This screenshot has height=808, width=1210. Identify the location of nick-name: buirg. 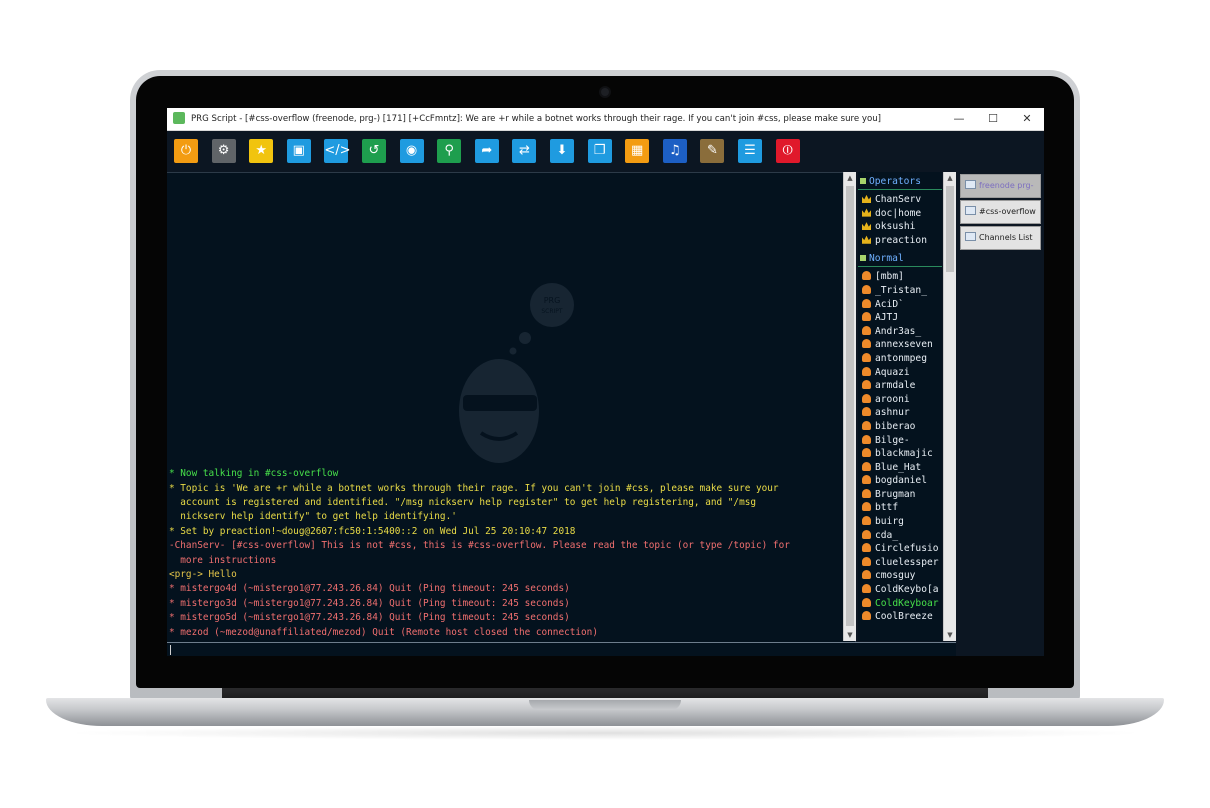
(889, 522).